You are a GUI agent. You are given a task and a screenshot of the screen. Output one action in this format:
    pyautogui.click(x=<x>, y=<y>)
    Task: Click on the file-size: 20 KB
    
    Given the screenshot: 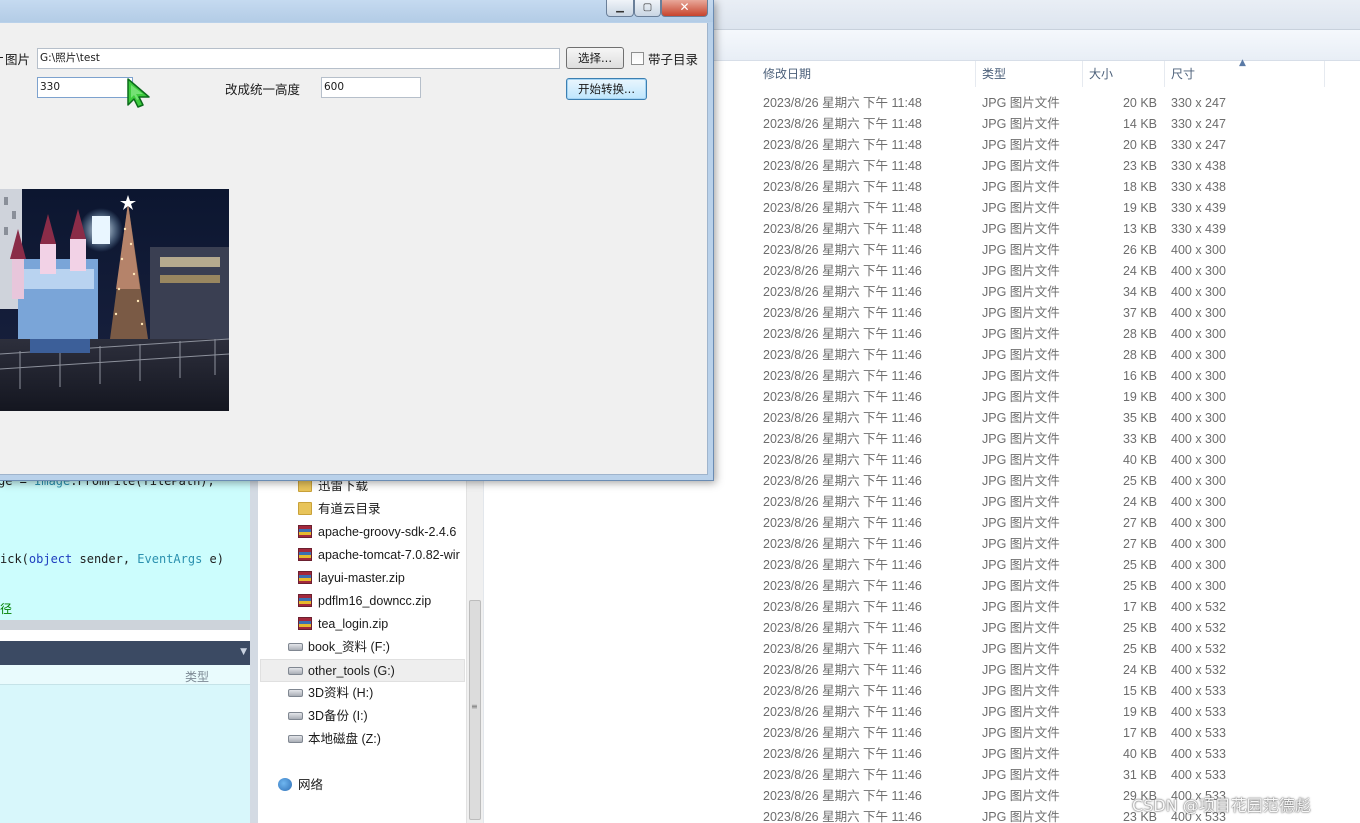 What is the action you would take?
    pyautogui.click(x=1139, y=103)
    